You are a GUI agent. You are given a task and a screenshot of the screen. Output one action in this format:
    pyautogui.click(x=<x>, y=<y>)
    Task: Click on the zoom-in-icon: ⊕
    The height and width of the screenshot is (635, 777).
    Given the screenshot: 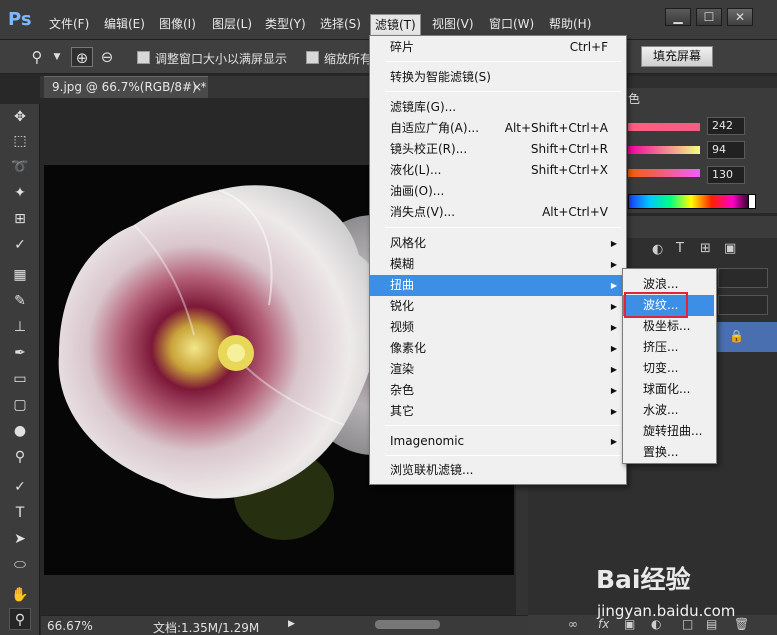 What is the action you would take?
    pyautogui.click(x=82, y=57)
    